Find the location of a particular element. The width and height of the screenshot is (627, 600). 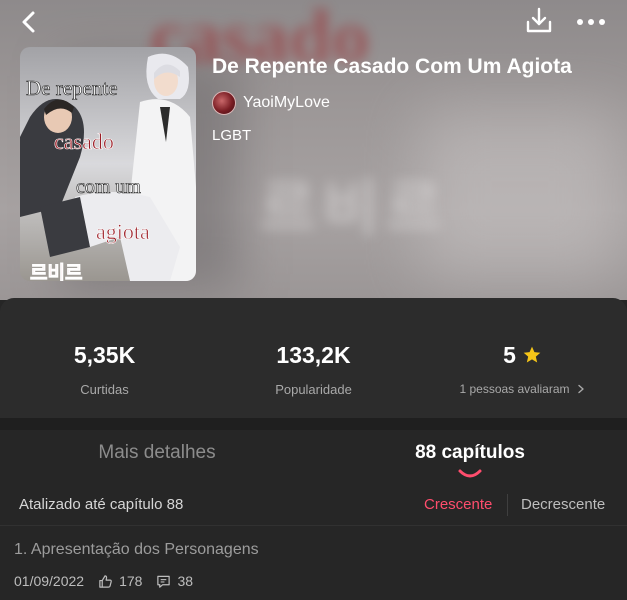

chapter-comments: 38 is located at coordinates (185, 581).